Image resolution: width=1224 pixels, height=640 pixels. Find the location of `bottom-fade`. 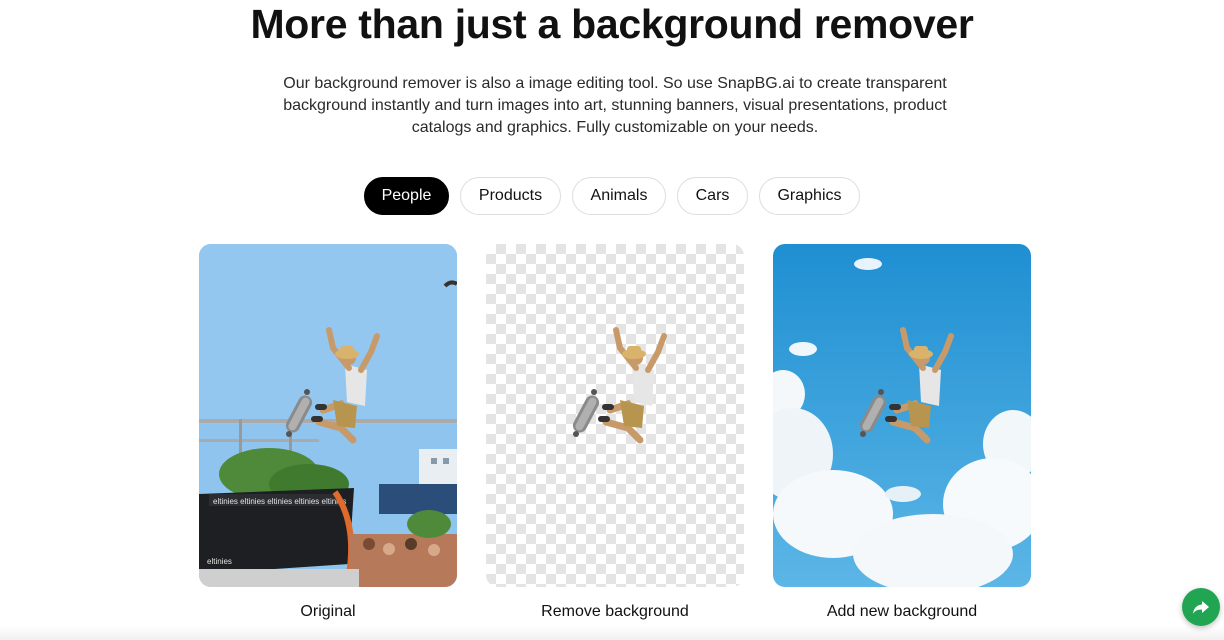

bottom-fade is located at coordinates (612, 633).